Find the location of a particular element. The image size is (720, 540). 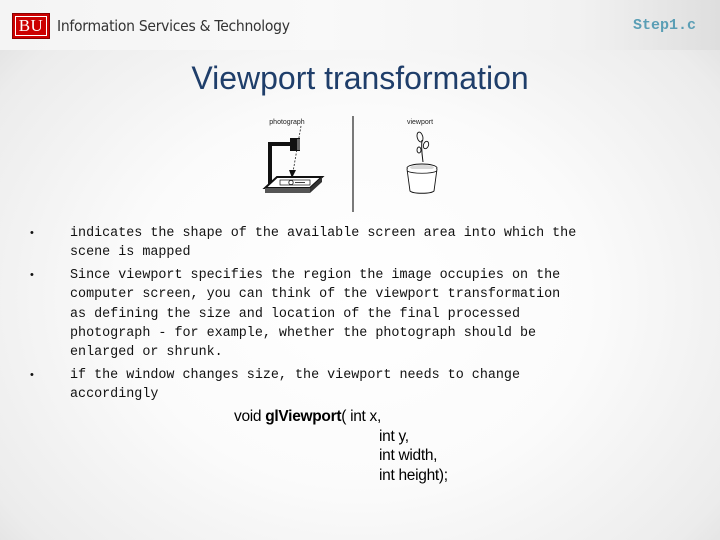

param-height: int height); is located at coordinates (413, 475).